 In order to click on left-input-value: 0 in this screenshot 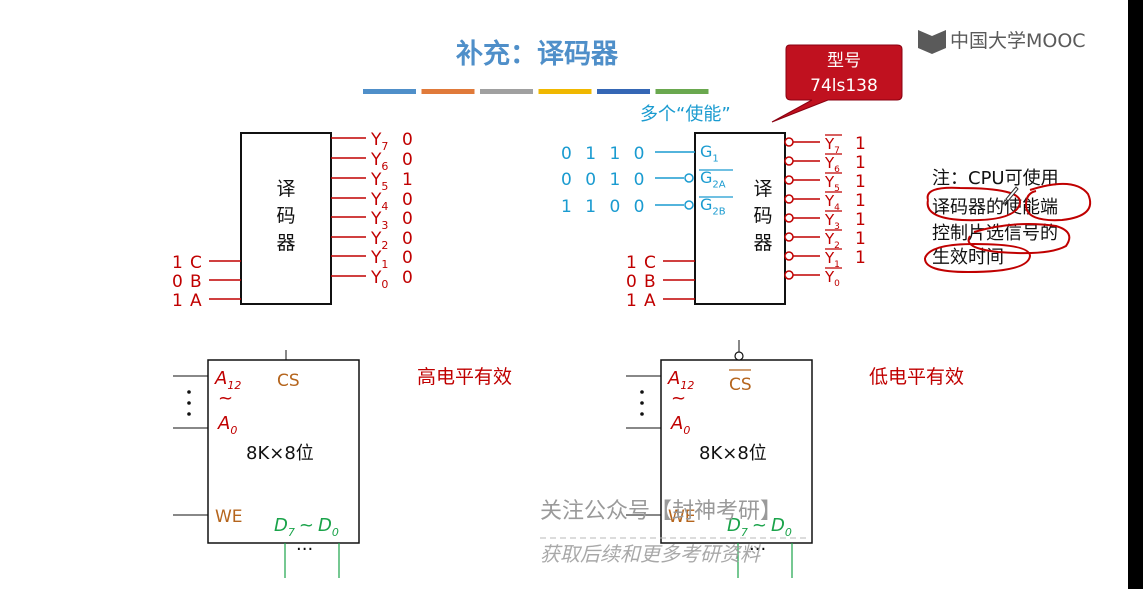, I will do `click(177, 282)`.